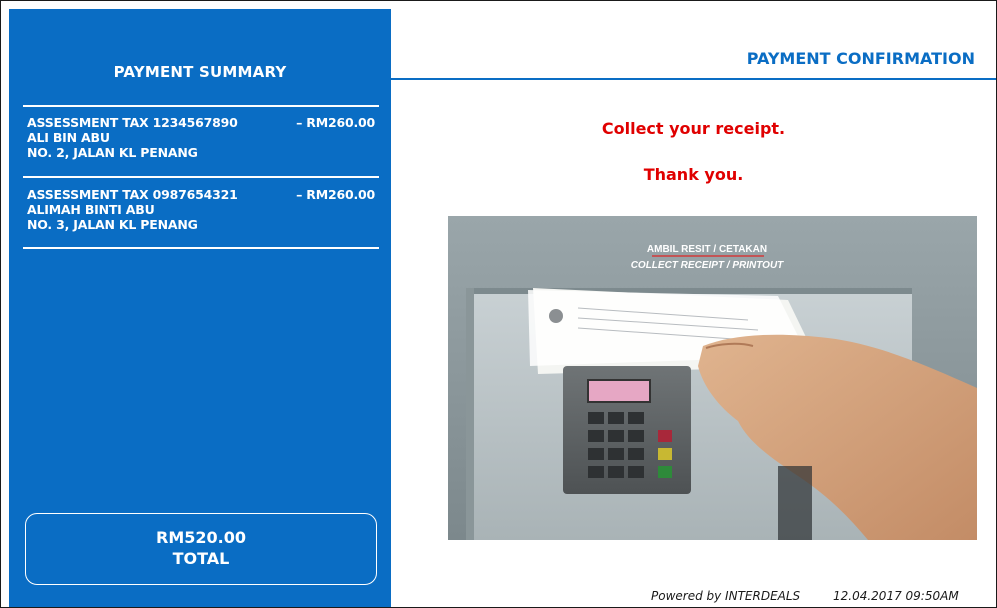  Describe the element at coordinates (201, 106) in the screenshot. I see `summary-divider-top` at that location.